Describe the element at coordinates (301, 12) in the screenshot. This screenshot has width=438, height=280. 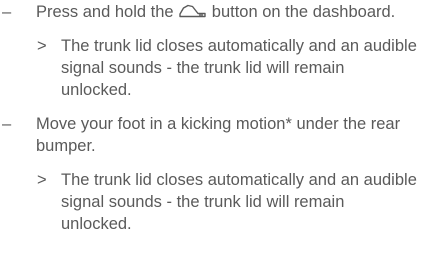
I see `step-text-after-icon: button on the dash­board.` at that location.